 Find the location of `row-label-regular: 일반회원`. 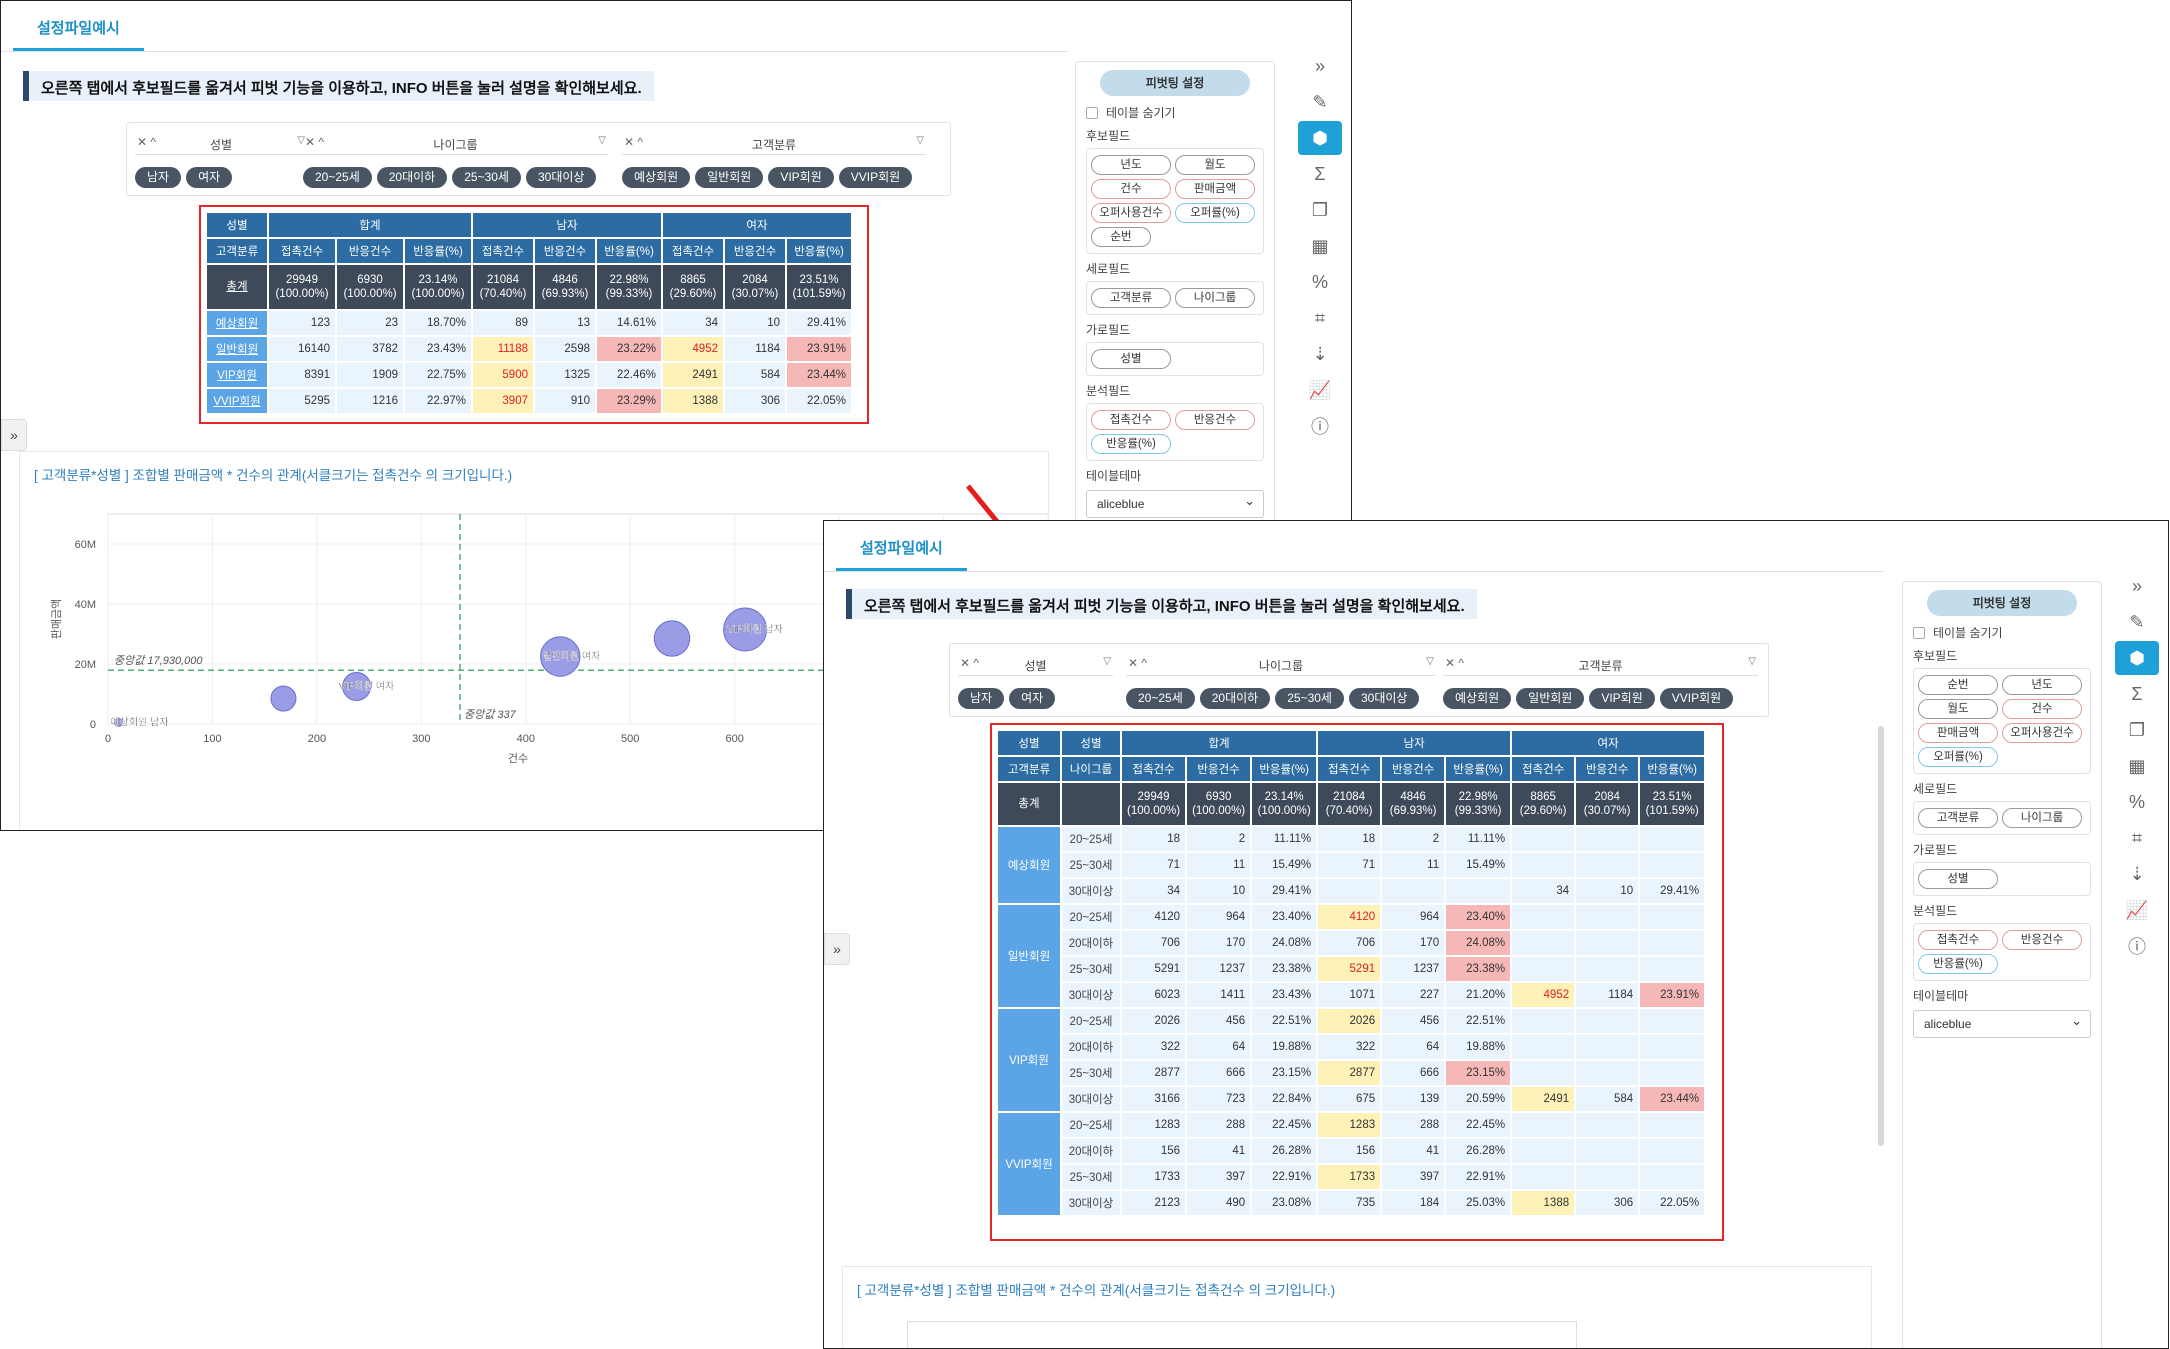

row-label-regular: 일반회원 is located at coordinates (237, 349).